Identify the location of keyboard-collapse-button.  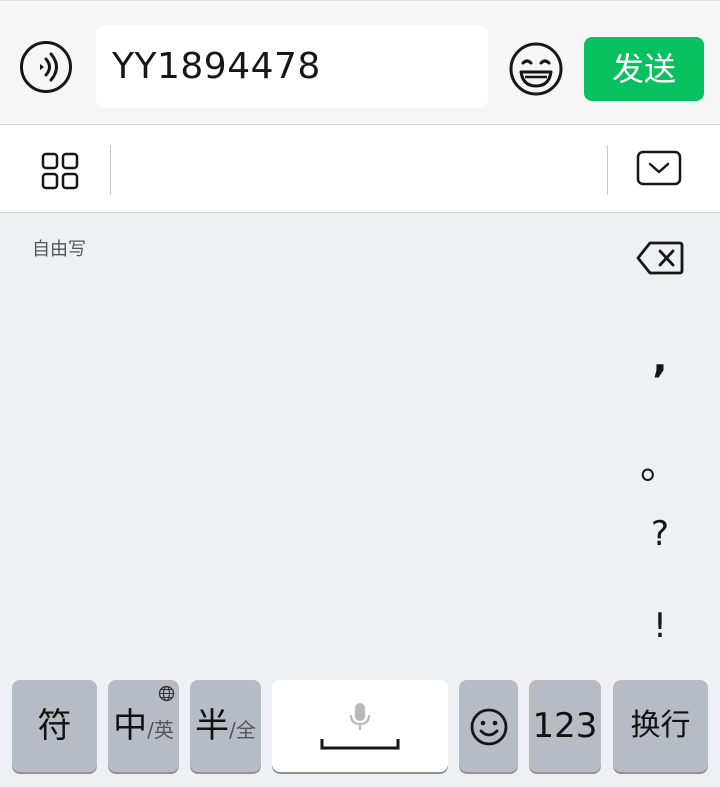
(659, 169).